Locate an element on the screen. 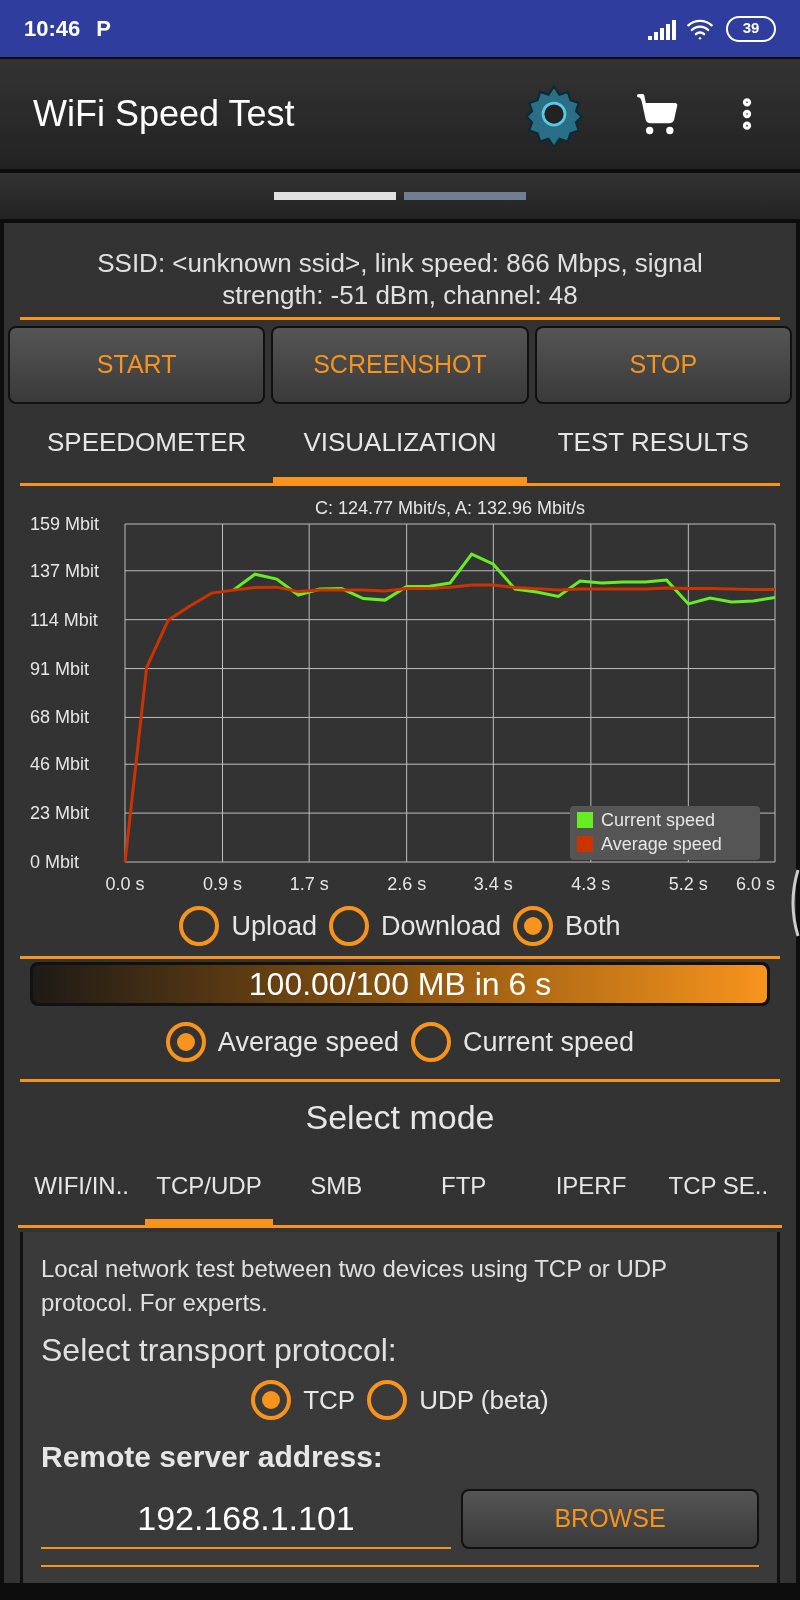 This screenshot has height=1600, width=800. x-axis-label: 1.7 s is located at coordinates (309, 884).